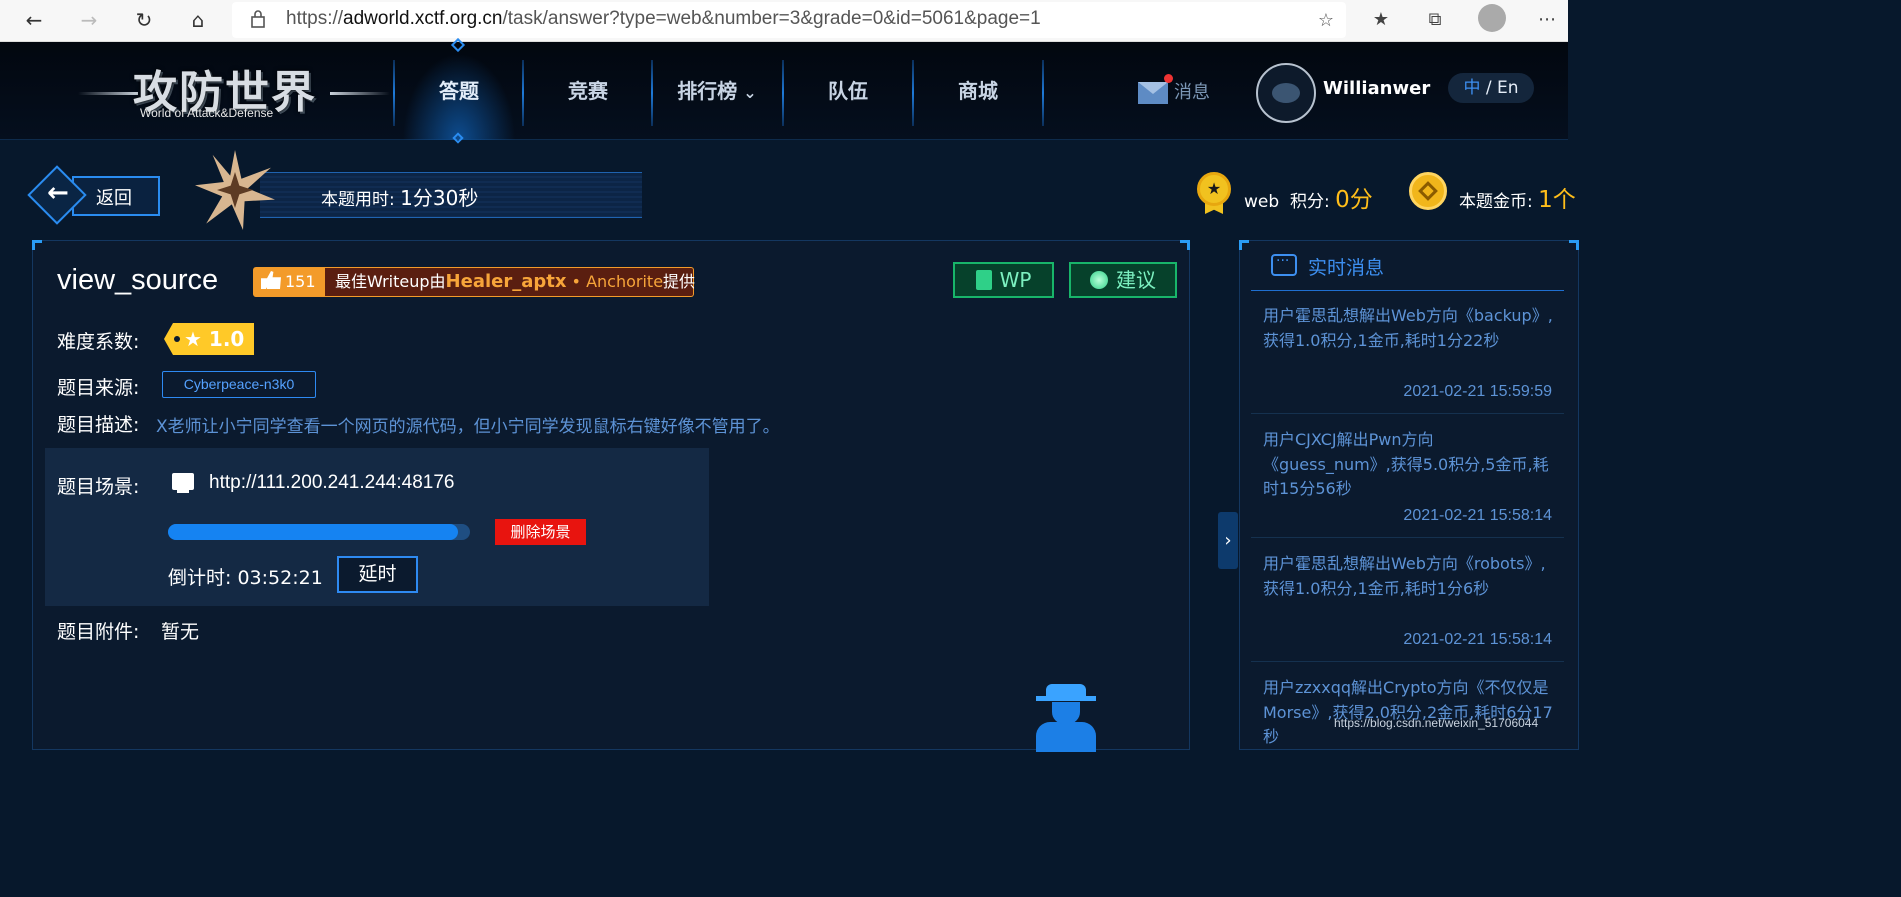 The image size is (1901, 897). Describe the element at coordinates (1547, 20) in the screenshot. I see `more-options-icon: ⋯` at that location.